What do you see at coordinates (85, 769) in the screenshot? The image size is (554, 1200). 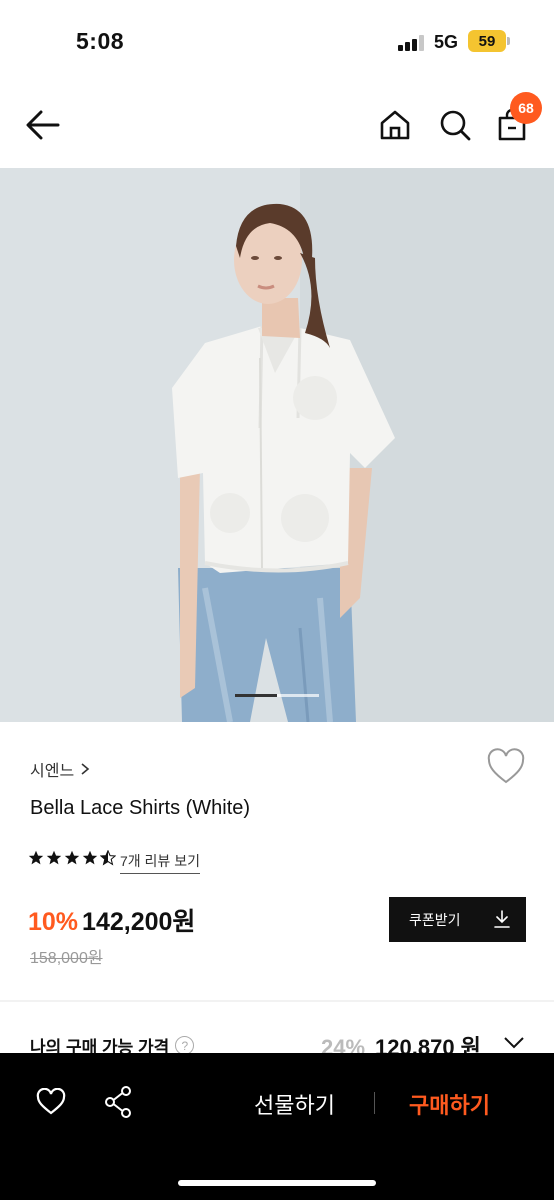 I see `chevron-right-icon` at bounding box center [85, 769].